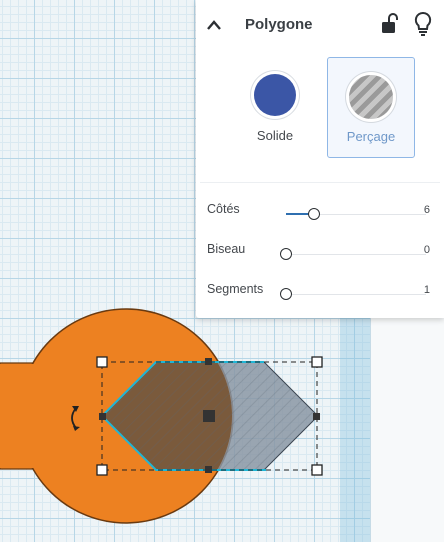 This screenshot has width=444, height=542. Describe the element at coordinates (317, 470) in the screenshot. I see `corner-handle-bottom-right` at that location.